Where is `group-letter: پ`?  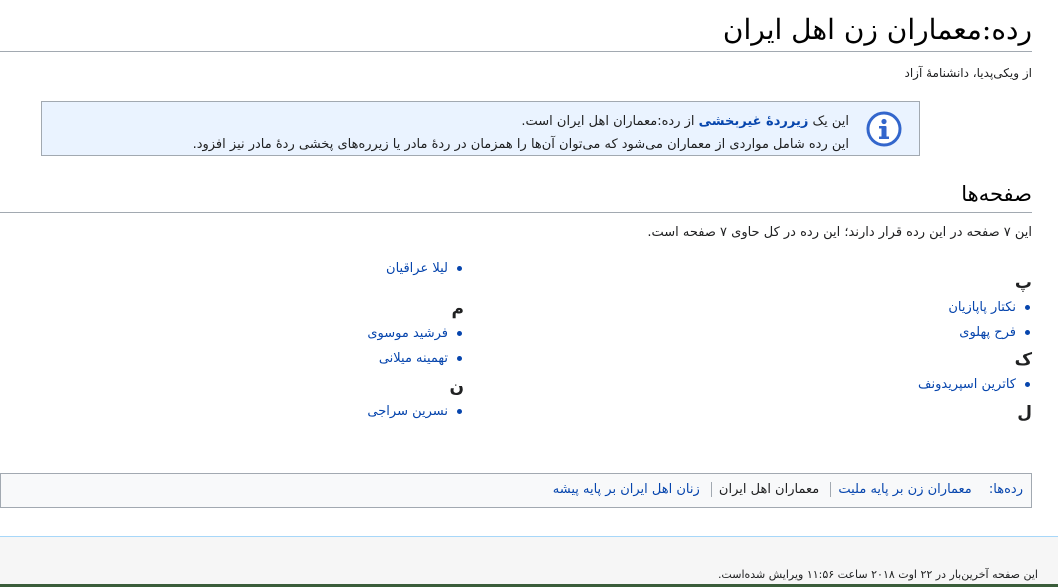 group-letter: پ is located at coordinates (1023, 283).